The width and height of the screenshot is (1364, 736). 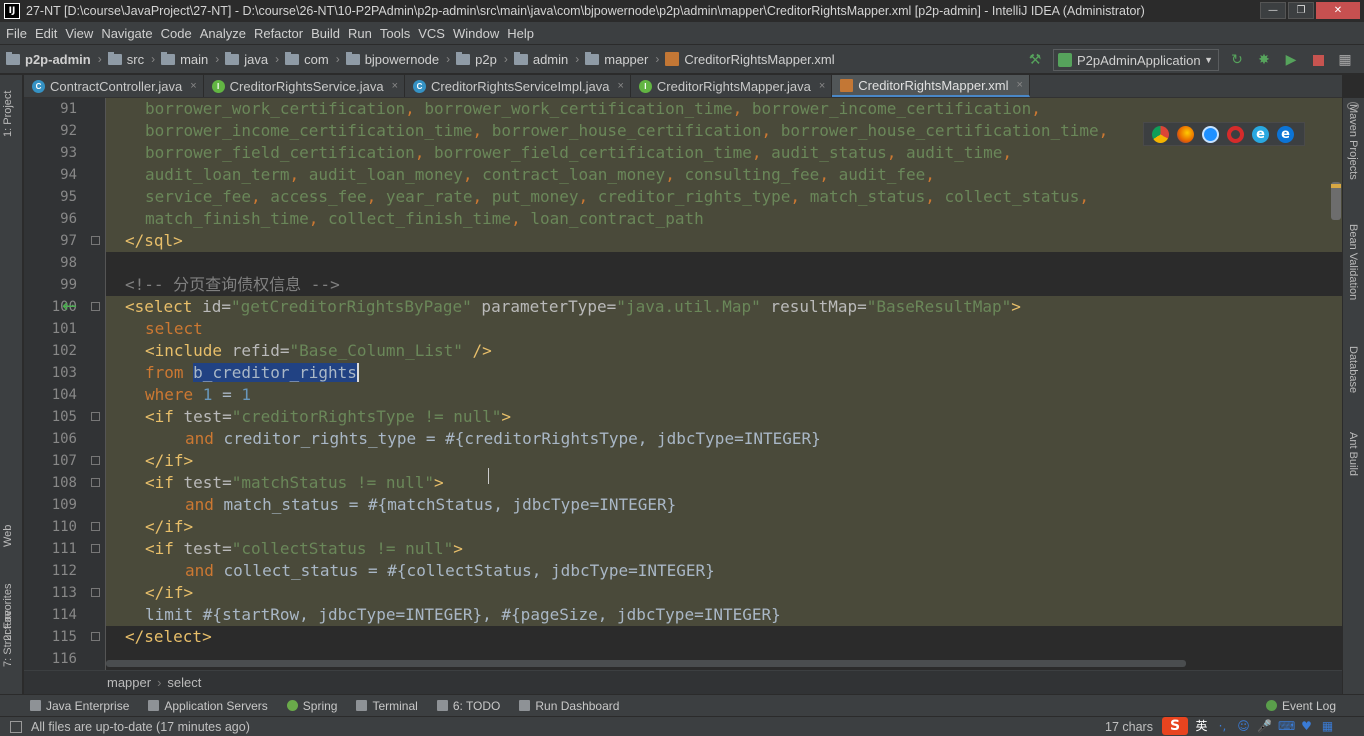 What do you see at coordinates (8, 114) in the screenshot?
I see `tool-project: 1: Project` at bounding box center [8, 114].